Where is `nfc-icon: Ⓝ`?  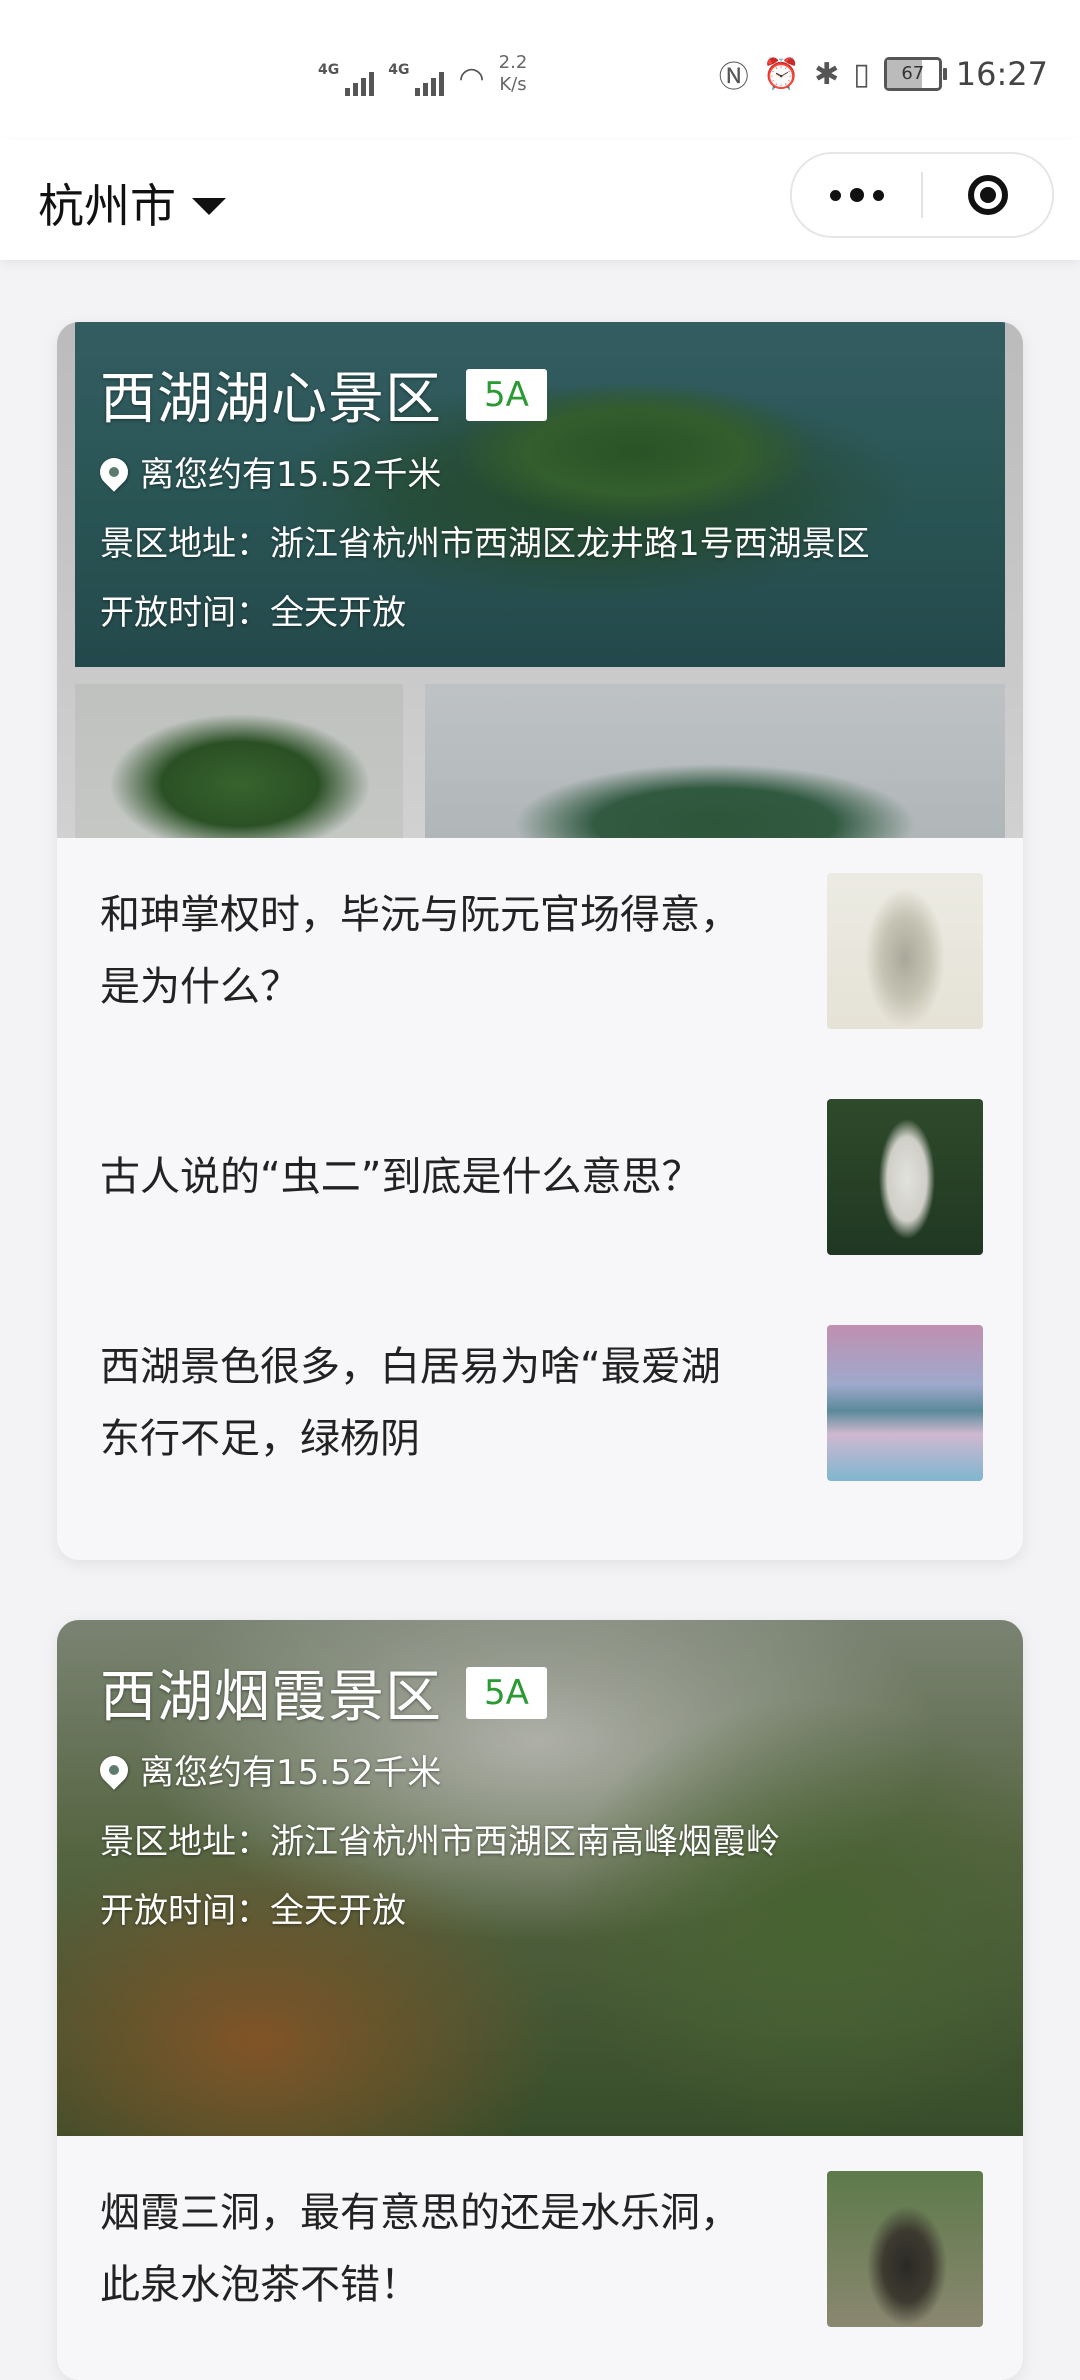 nfc-icon: Ⓝ is located at coordinates (733, 77).